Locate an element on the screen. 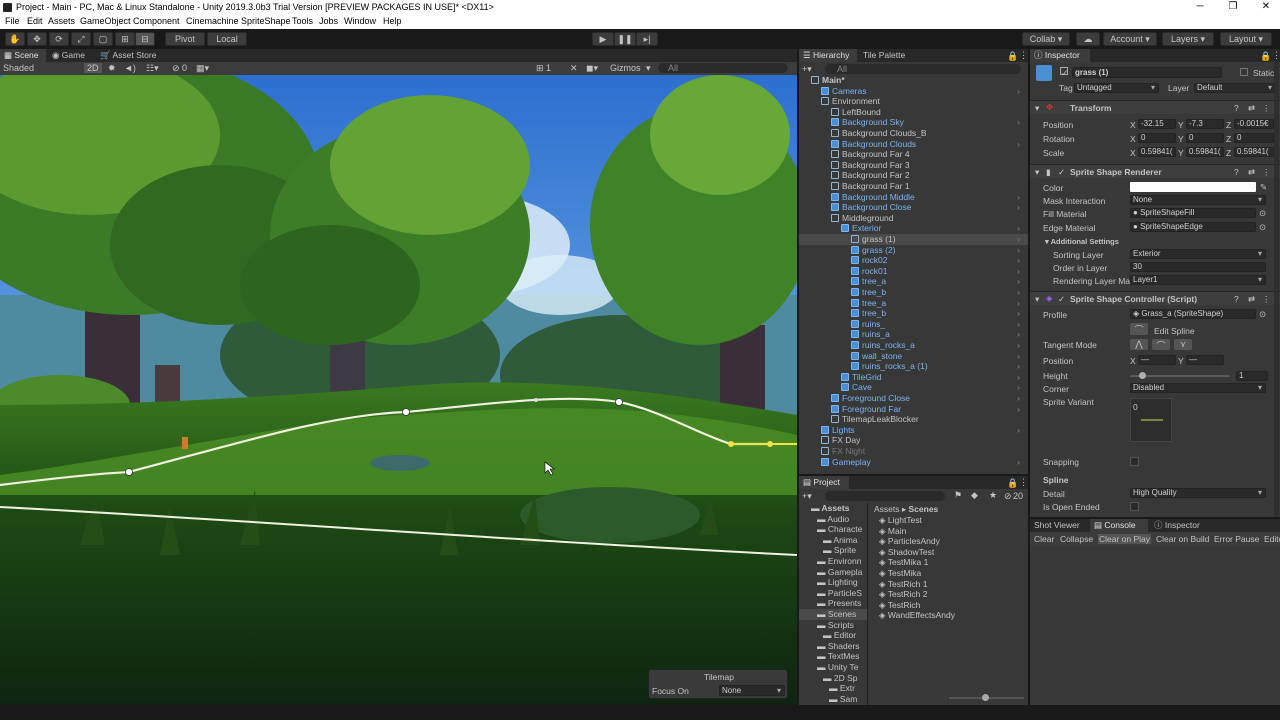 The image size is (1280, 720). project-folder-item: ▬ TextMes is located at coordinates (833, 656).